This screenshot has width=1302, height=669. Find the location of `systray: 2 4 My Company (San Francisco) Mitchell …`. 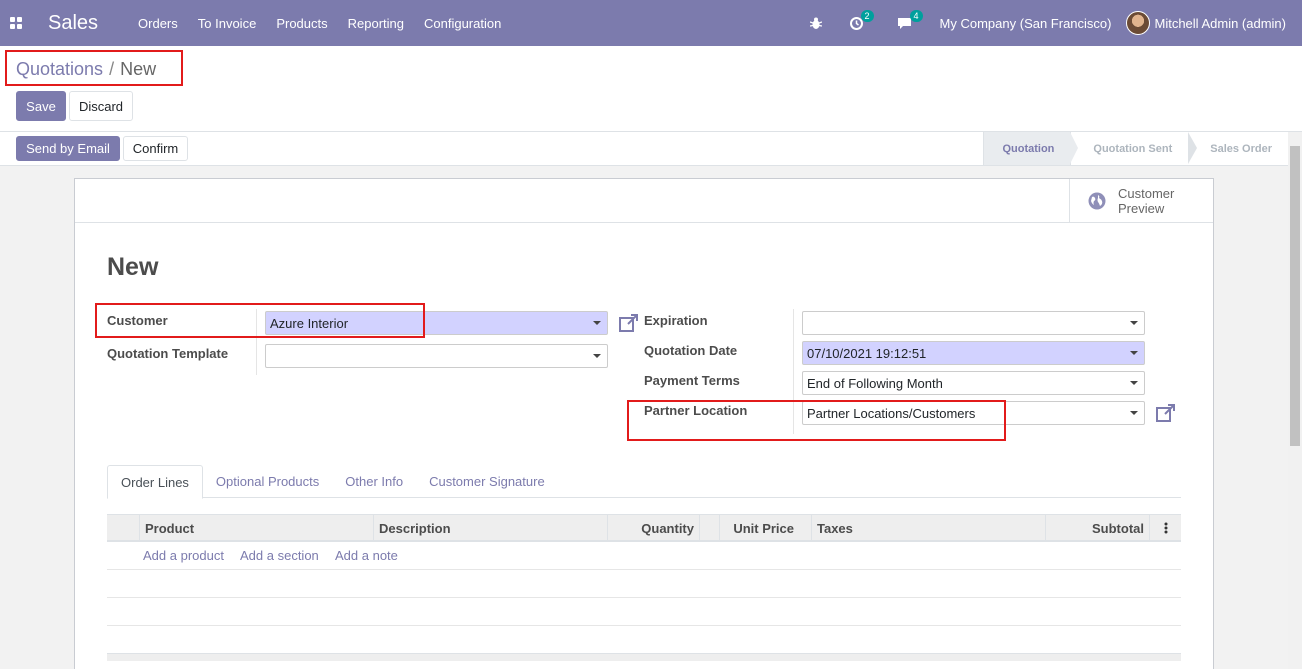

systray: 2 4 My Company (San Francisco) Mitchell … is located at coordinates (1051, 23).